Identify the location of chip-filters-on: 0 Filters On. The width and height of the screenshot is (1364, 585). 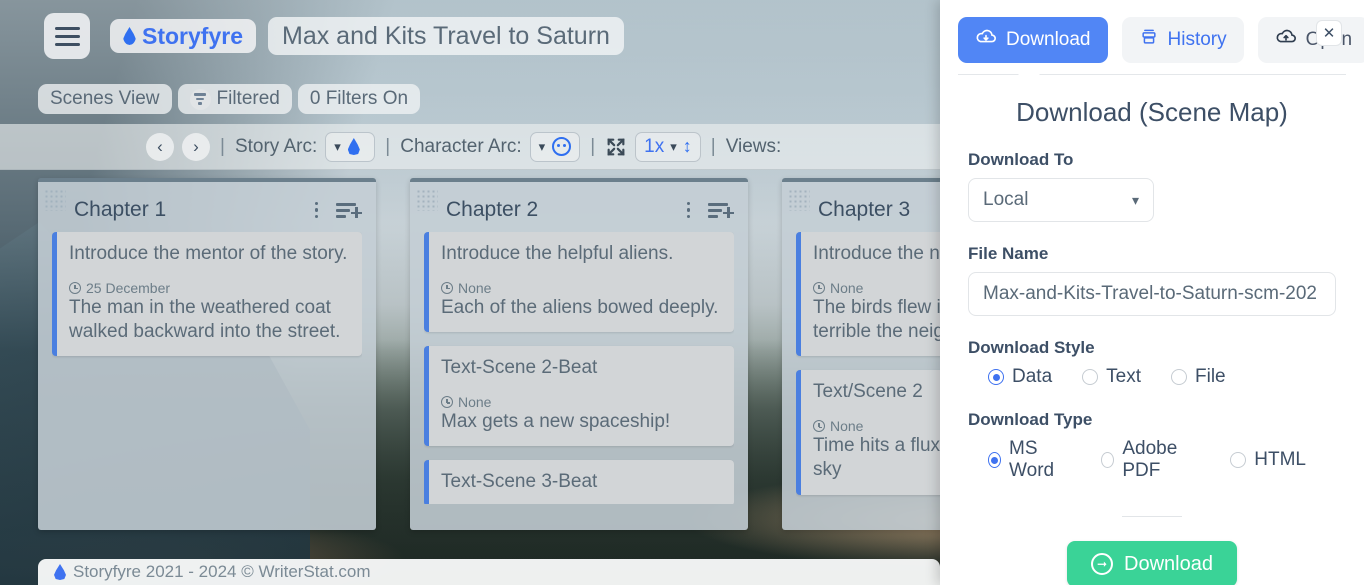
(359, 99).